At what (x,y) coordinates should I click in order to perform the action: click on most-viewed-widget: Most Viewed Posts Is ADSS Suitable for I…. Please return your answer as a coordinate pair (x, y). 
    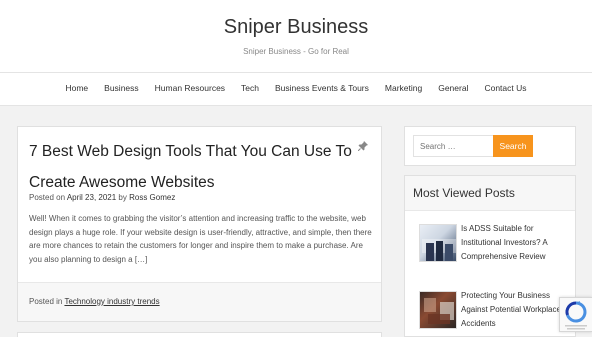
    Looking at the image, I should click on (490, 256).